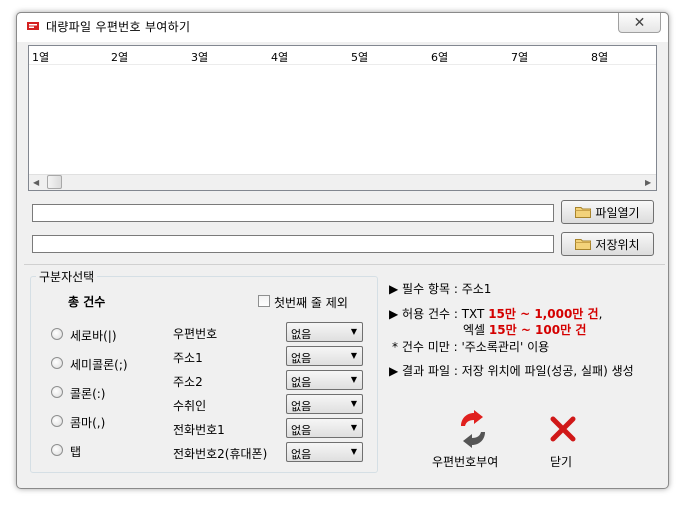 The height and width of the screenshot is (511, 685). What do you see at coordinates (199, 57) in the screenshot?
I see `grid-column-header: 3열` at bounding box center [199, 57].